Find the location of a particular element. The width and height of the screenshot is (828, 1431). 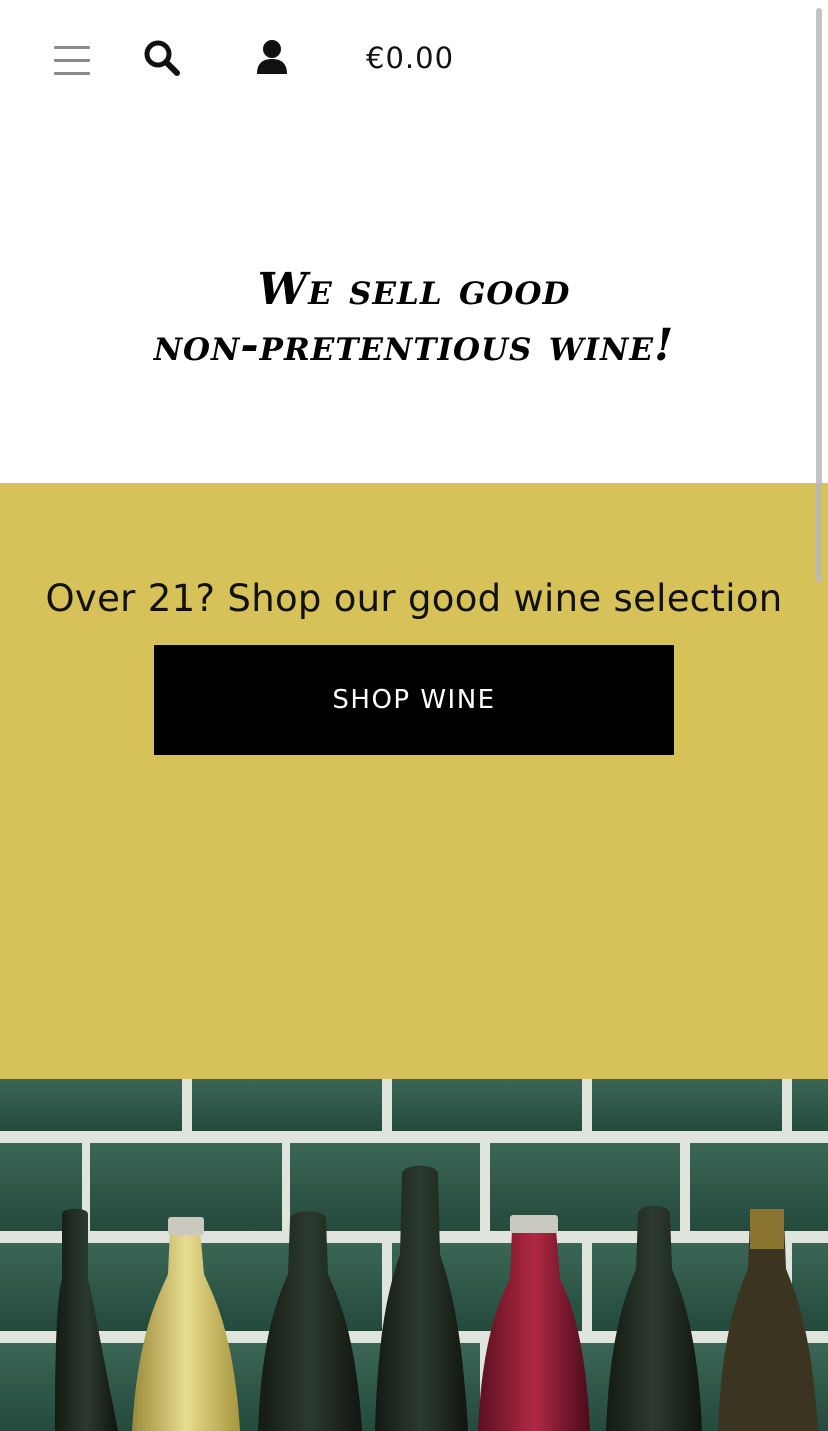

site-header: €0.00 is located at coordinates (414, 60).